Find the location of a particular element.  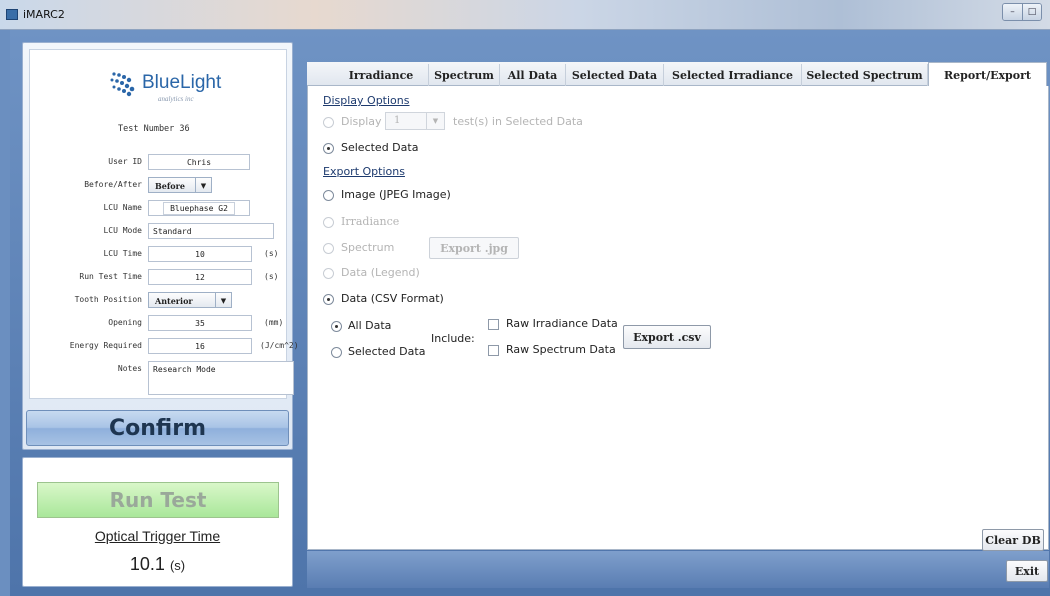

tab-report-export: Report/Export is located at coordinates (987, 74).